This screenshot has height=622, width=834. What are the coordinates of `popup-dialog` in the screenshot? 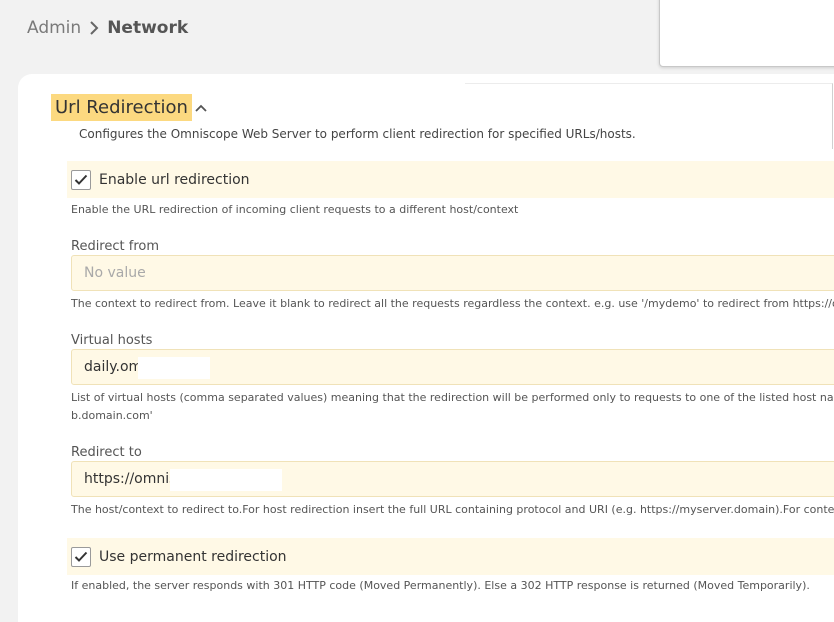 It's located at (746, 33).